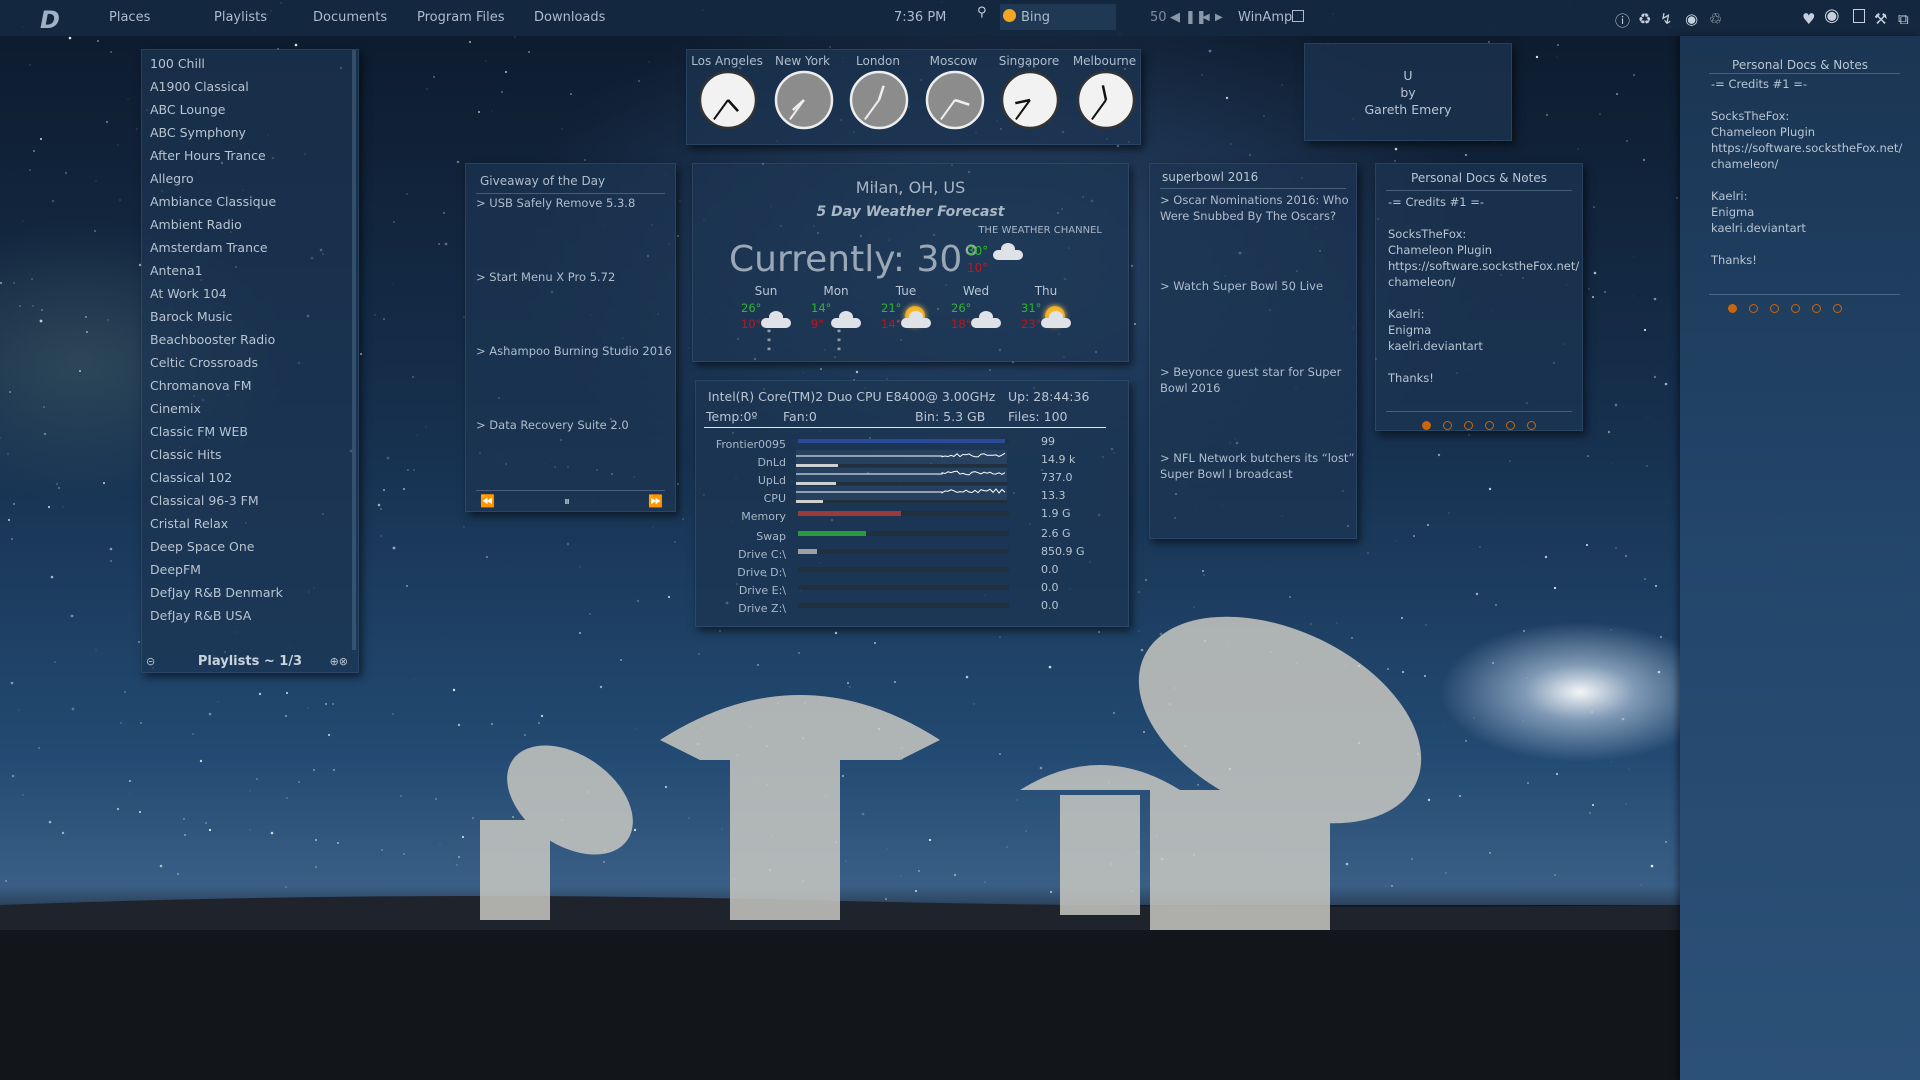  I want to click on weather-provider: THE WEATHER CHANNEL, so click(1040, 230).